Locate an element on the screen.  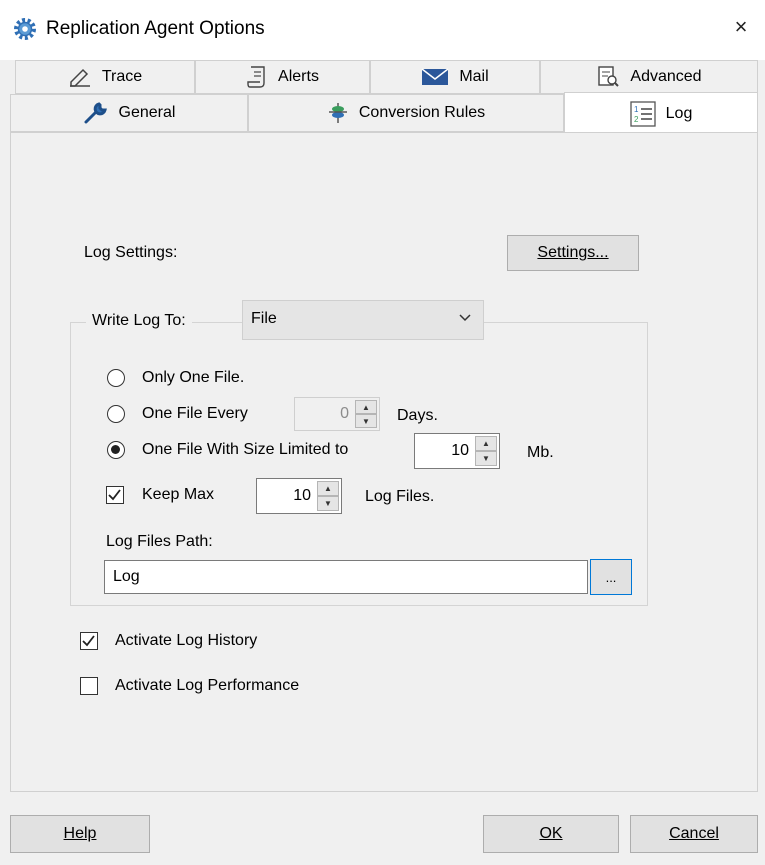
wrench-icon is located at coordinates (95, 113).